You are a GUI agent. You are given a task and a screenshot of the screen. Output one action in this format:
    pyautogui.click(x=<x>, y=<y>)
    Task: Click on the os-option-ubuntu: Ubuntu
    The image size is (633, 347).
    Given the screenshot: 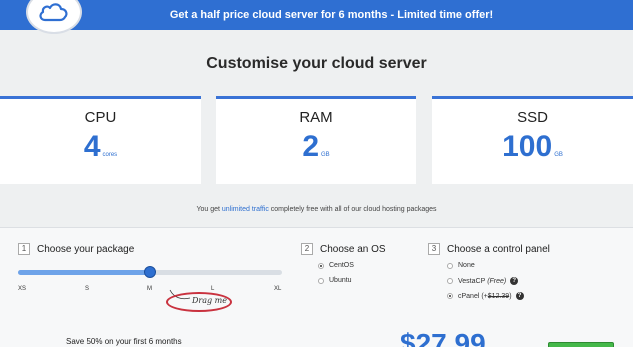 What is the action you would take?
    pyautogui.click(x=335, y=280)
    